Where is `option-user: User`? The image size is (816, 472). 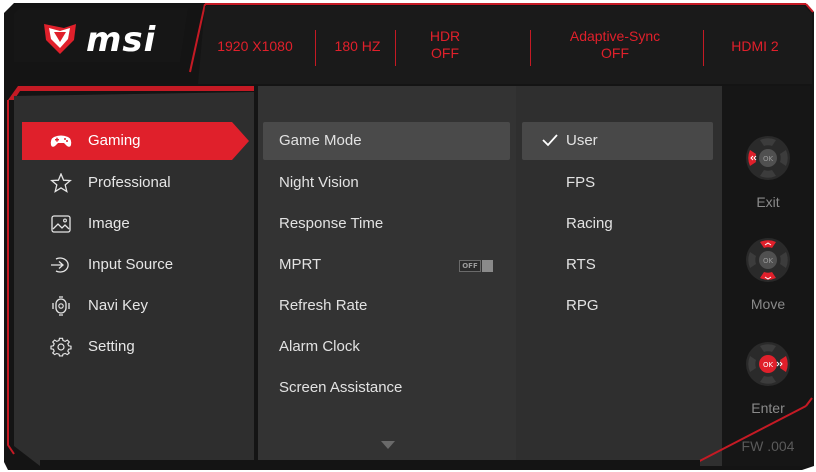 option-user: User is located at coordinates (617, 141).